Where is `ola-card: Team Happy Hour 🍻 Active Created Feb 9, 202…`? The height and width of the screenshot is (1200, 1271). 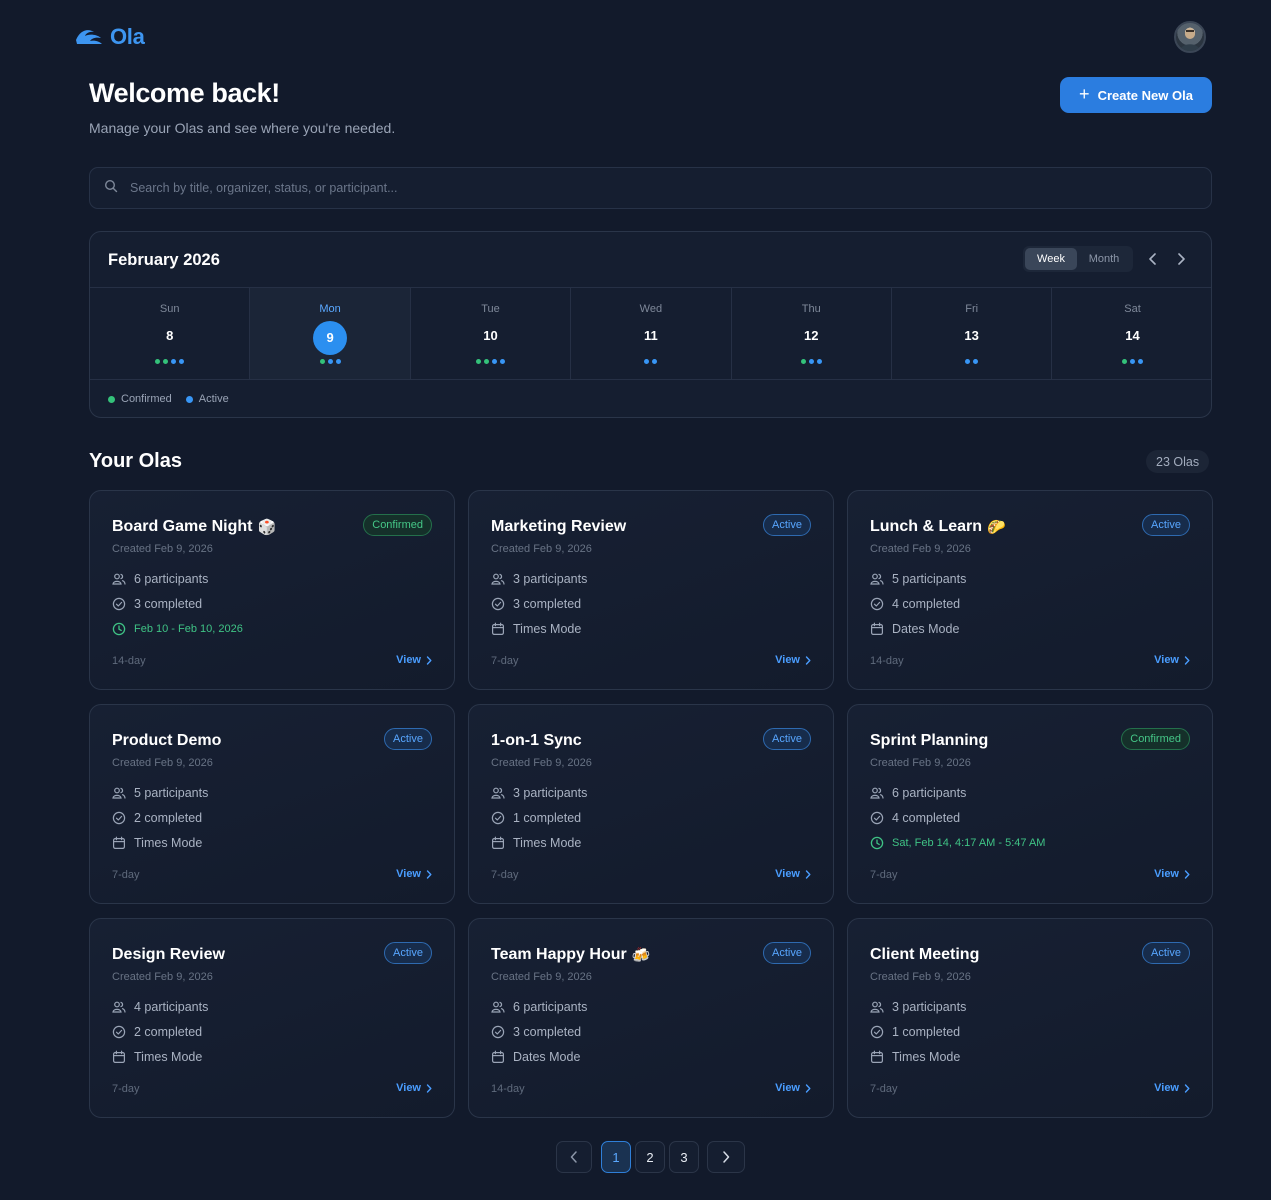
ola-card: Team Happy Hour 🍻 Active Created Feb 9, 202… is located at coordinates (651, 1018).